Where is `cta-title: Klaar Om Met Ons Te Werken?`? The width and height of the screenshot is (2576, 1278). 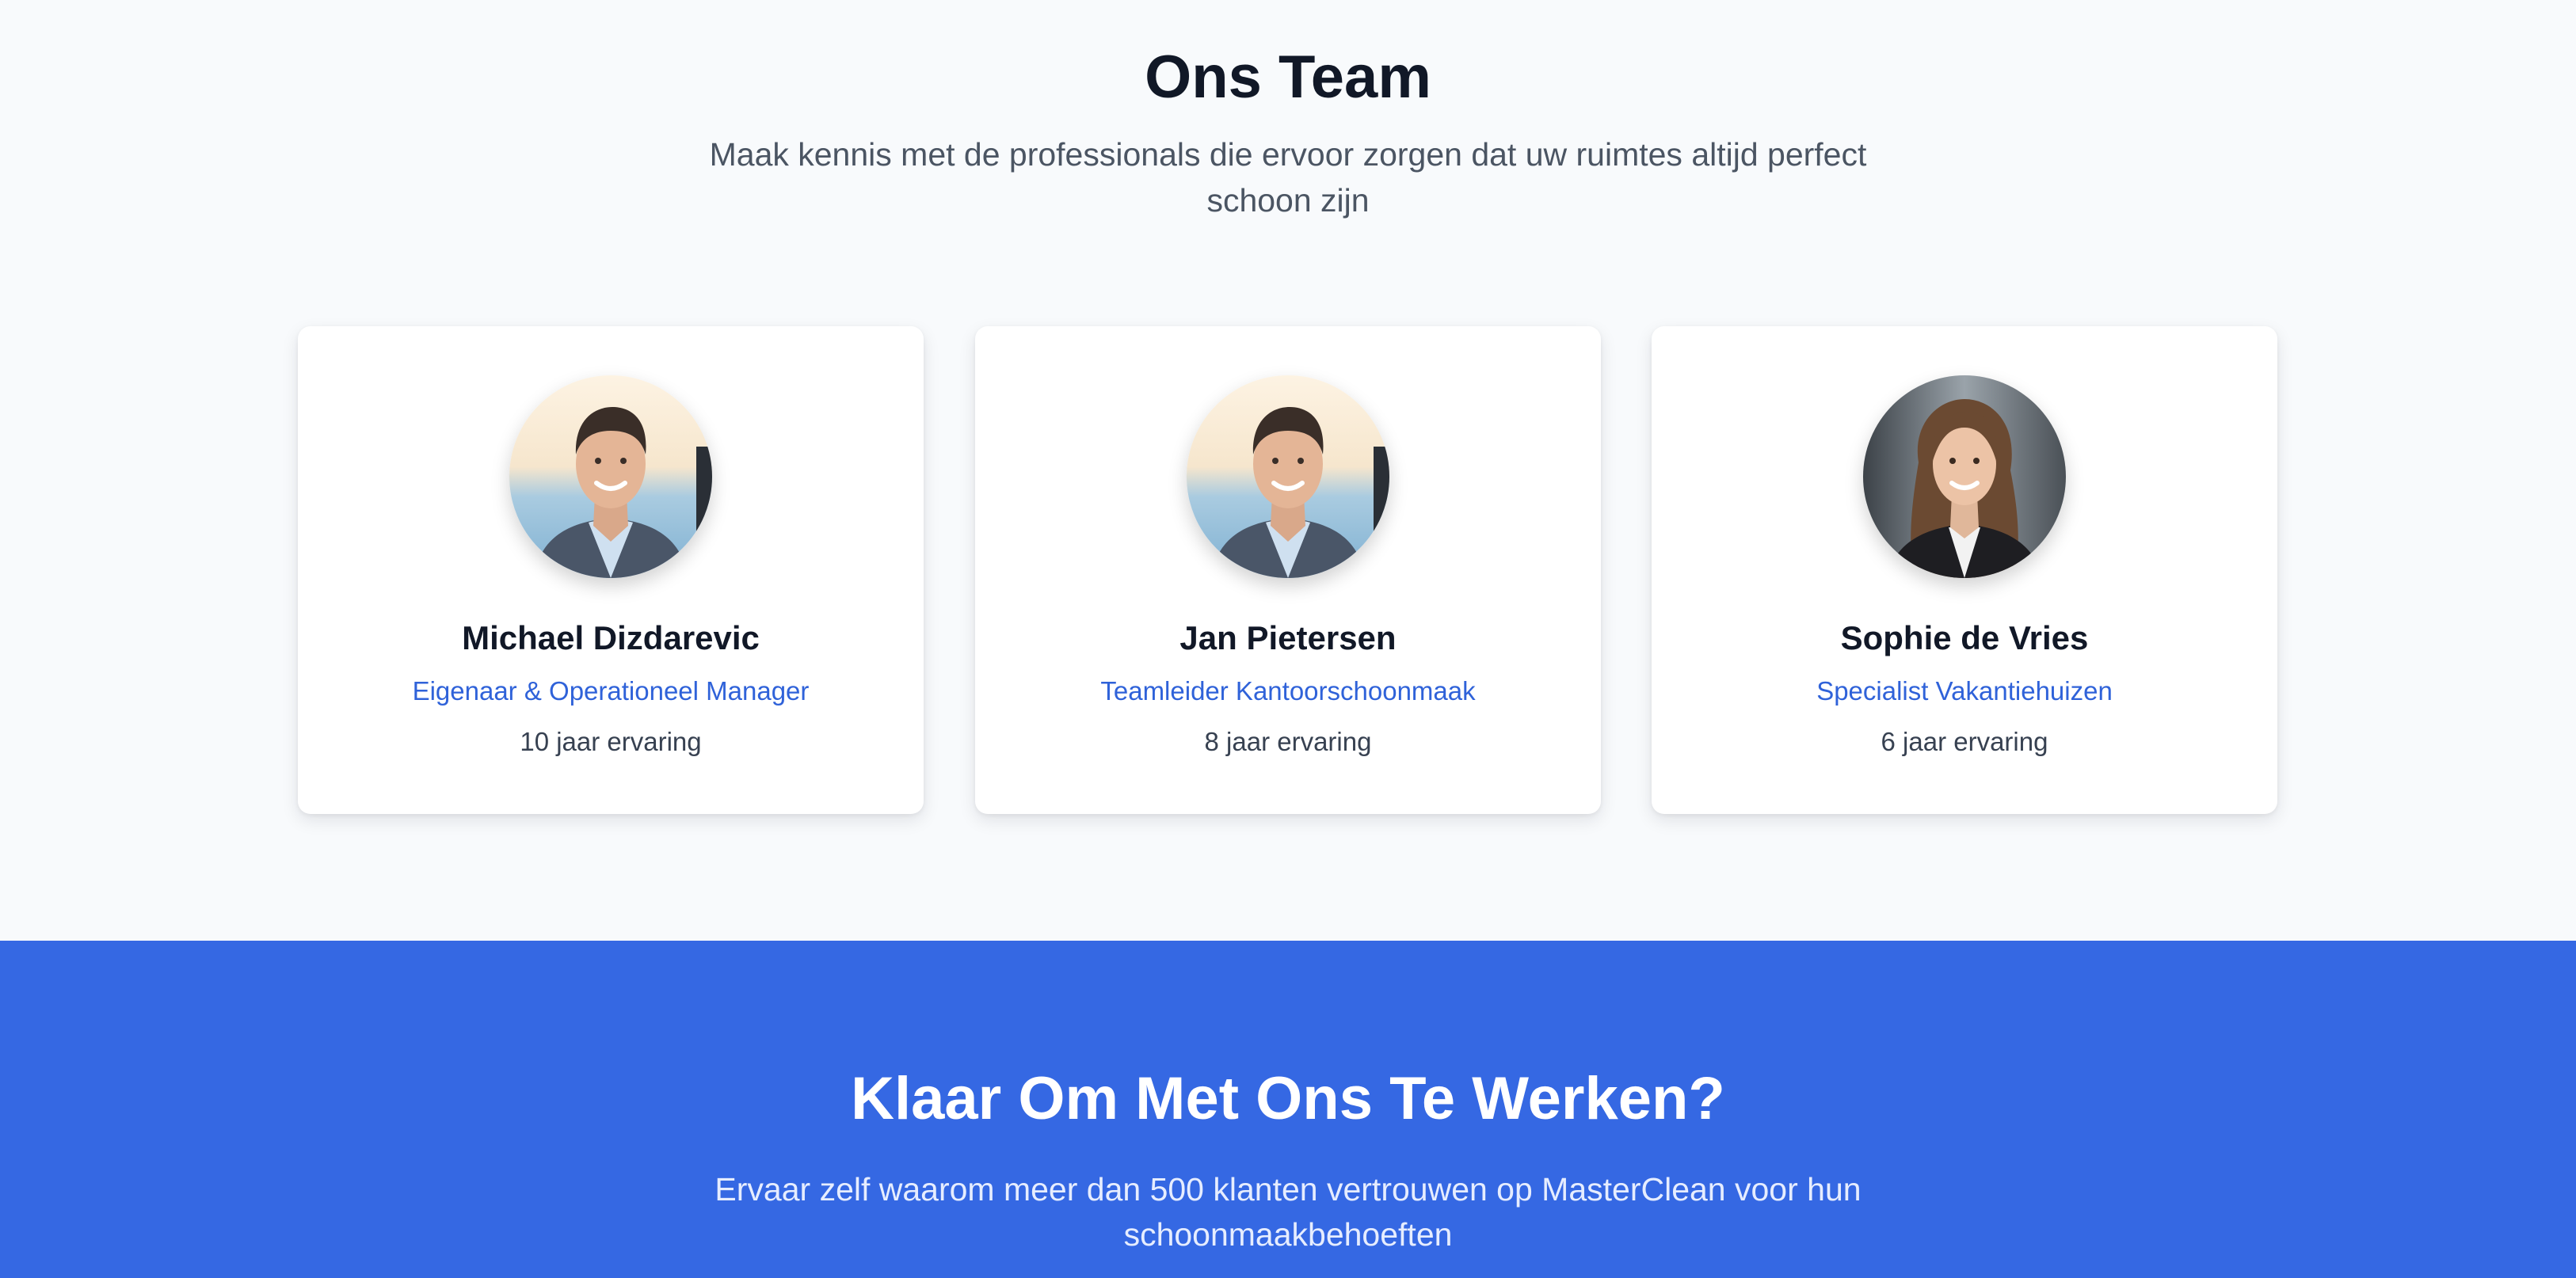 cta-title: Klaar Om Met Ons Te Werken? is located at coordinates (1288, 1098).